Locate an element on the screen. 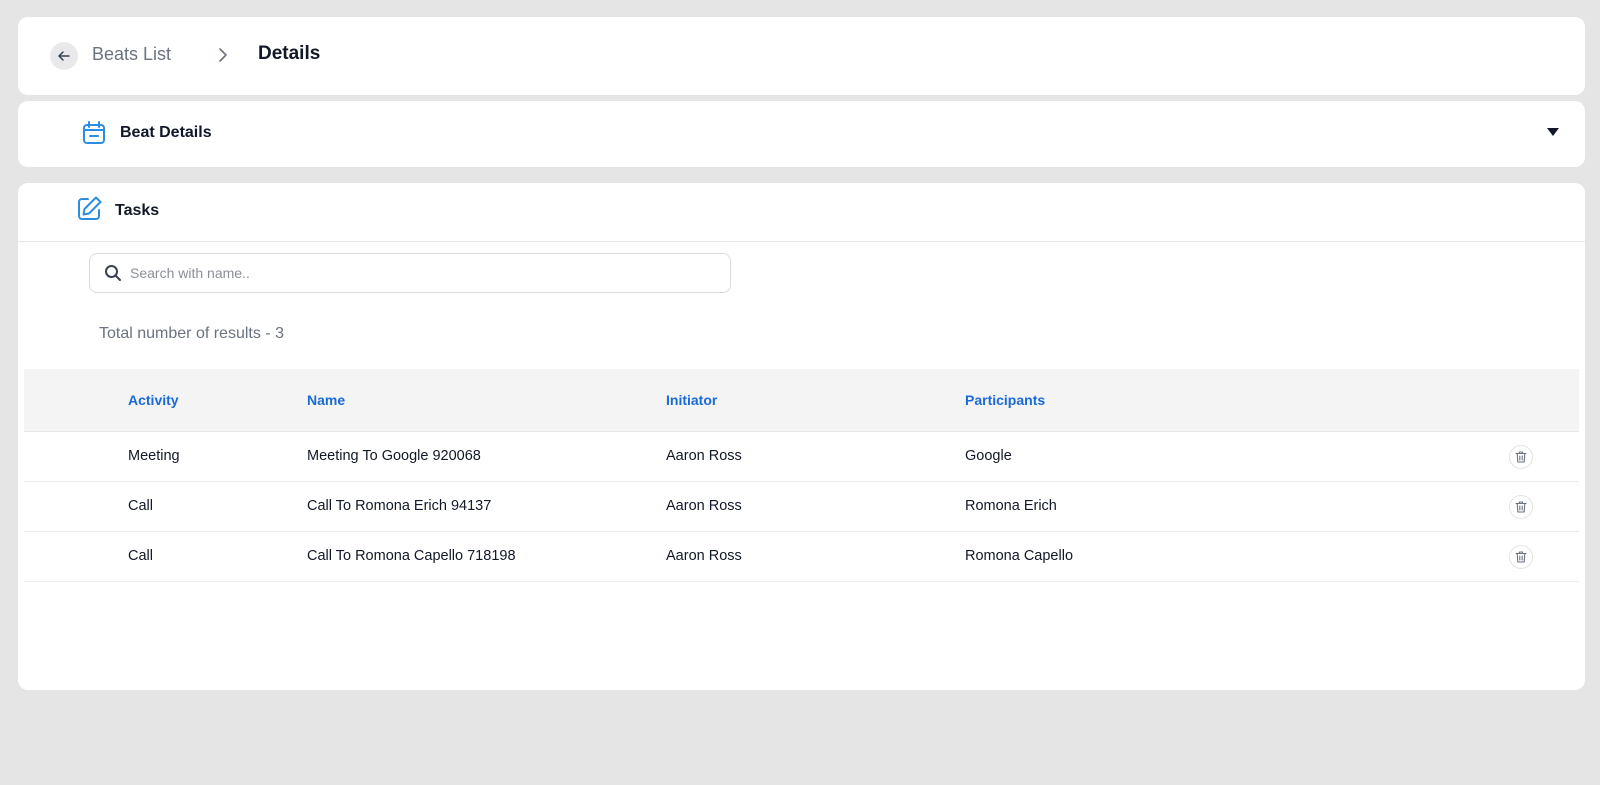 The image size is (1600, 785). back-button is located at coordinates (64, 56).